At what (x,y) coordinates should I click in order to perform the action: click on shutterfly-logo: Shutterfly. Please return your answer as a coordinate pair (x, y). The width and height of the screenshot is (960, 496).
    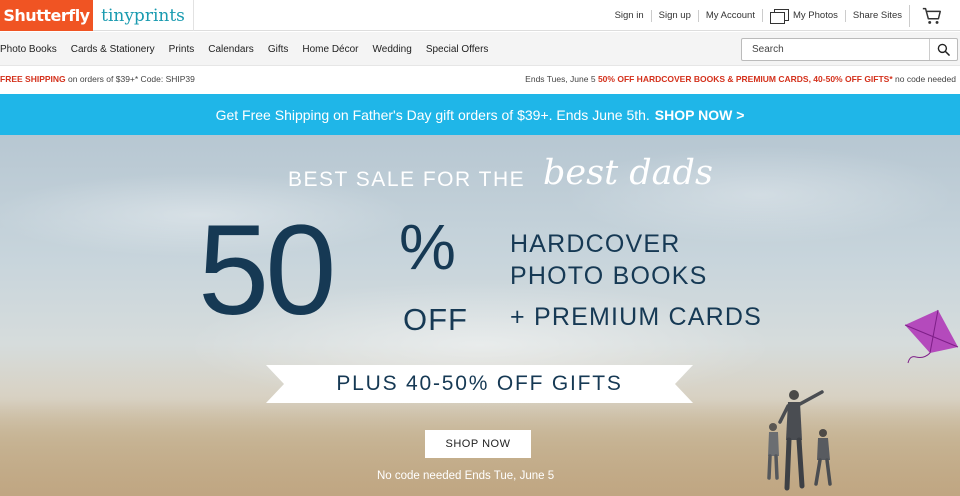
    Looking at the image, I should click on (46, 15).